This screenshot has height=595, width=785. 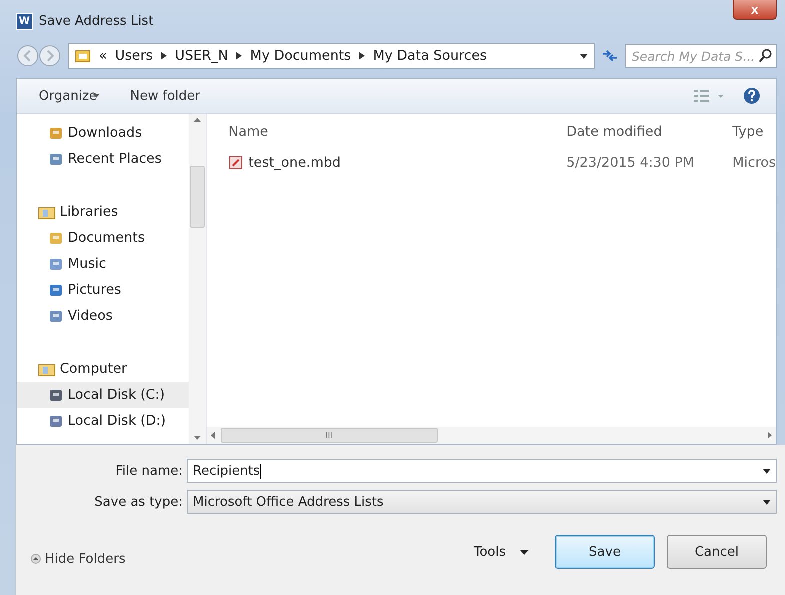 I want to click on search-icon, so click(x=765, y=56).